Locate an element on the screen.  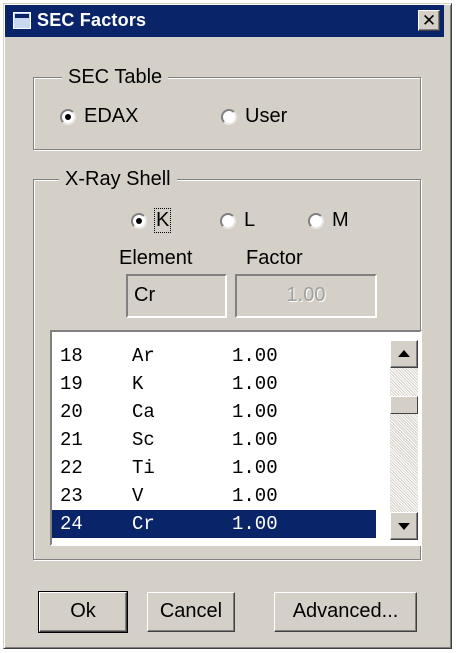
row-atomic-number: 24 is located at coordinates (71, 524).